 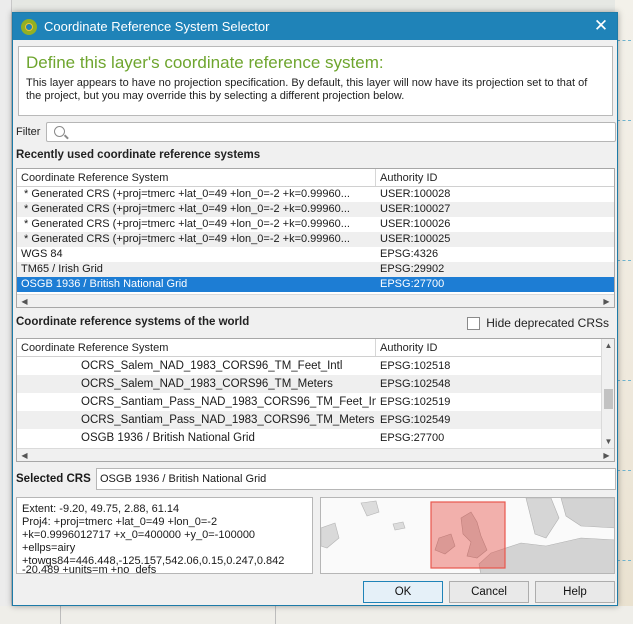 I want to click on extent-map-preview, so click(x=467, y=535).